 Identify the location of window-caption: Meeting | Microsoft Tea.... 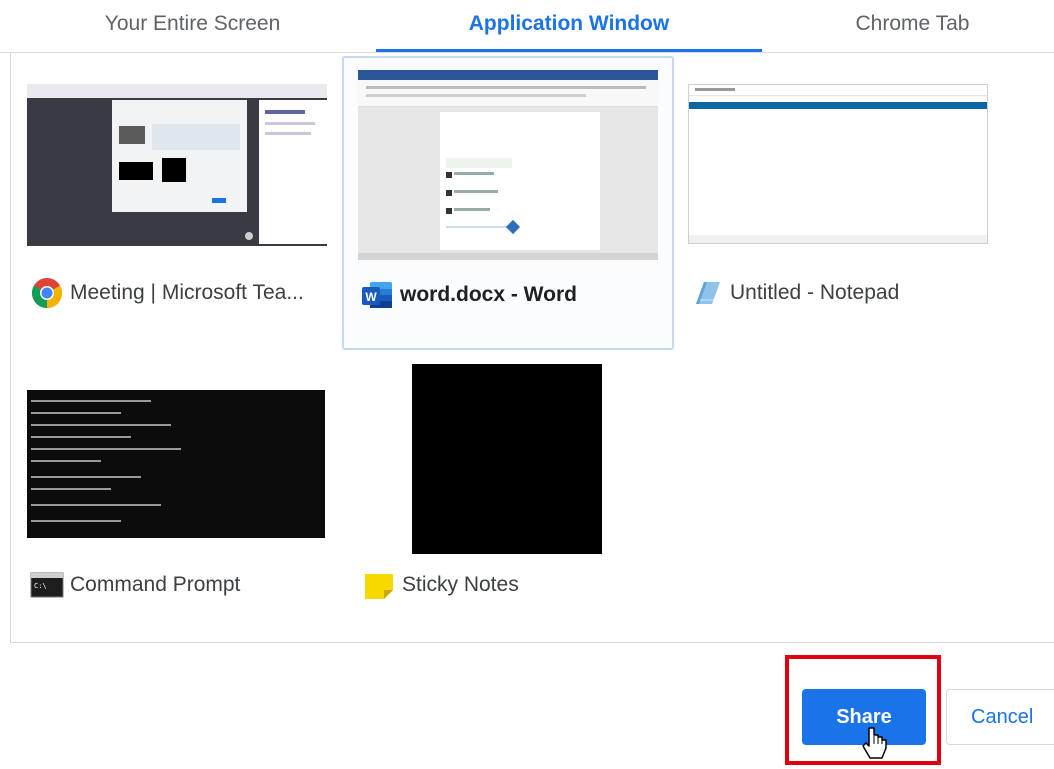
(167, 293).